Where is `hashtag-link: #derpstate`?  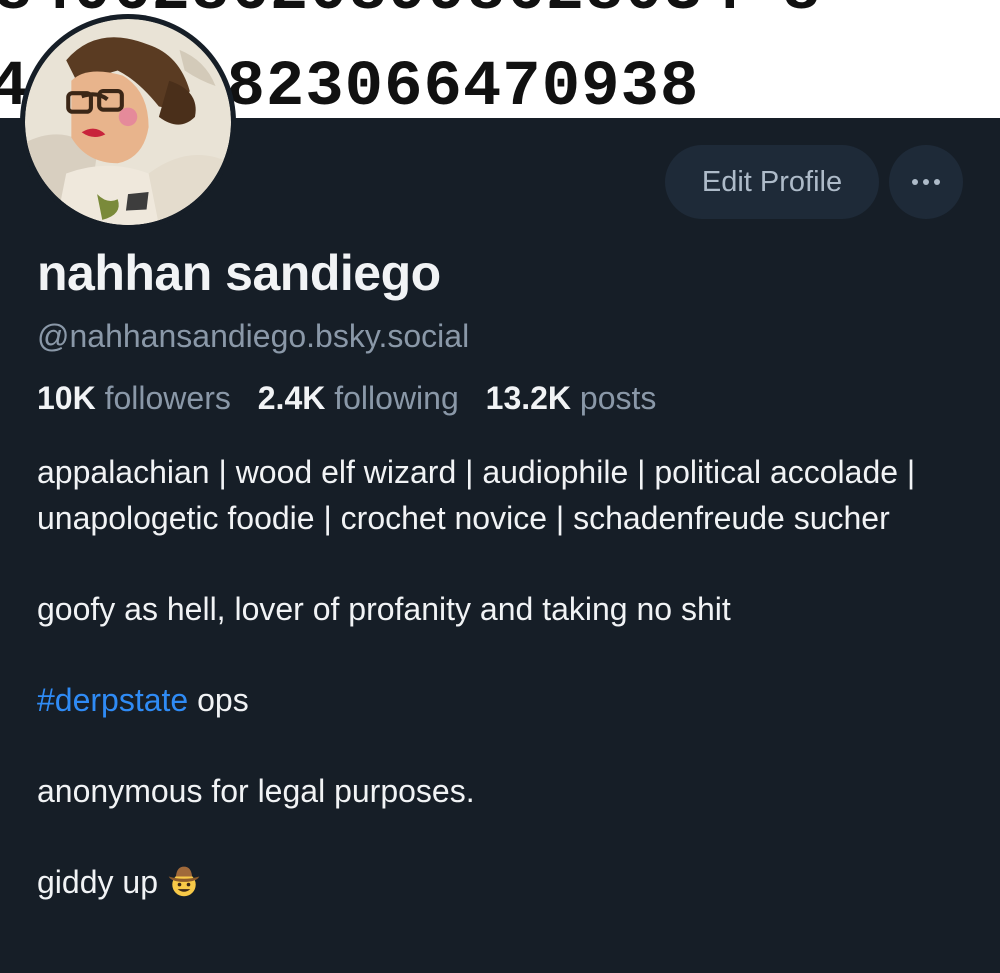
hashtag-link: #derpstate is located at coordinates (112, 700).